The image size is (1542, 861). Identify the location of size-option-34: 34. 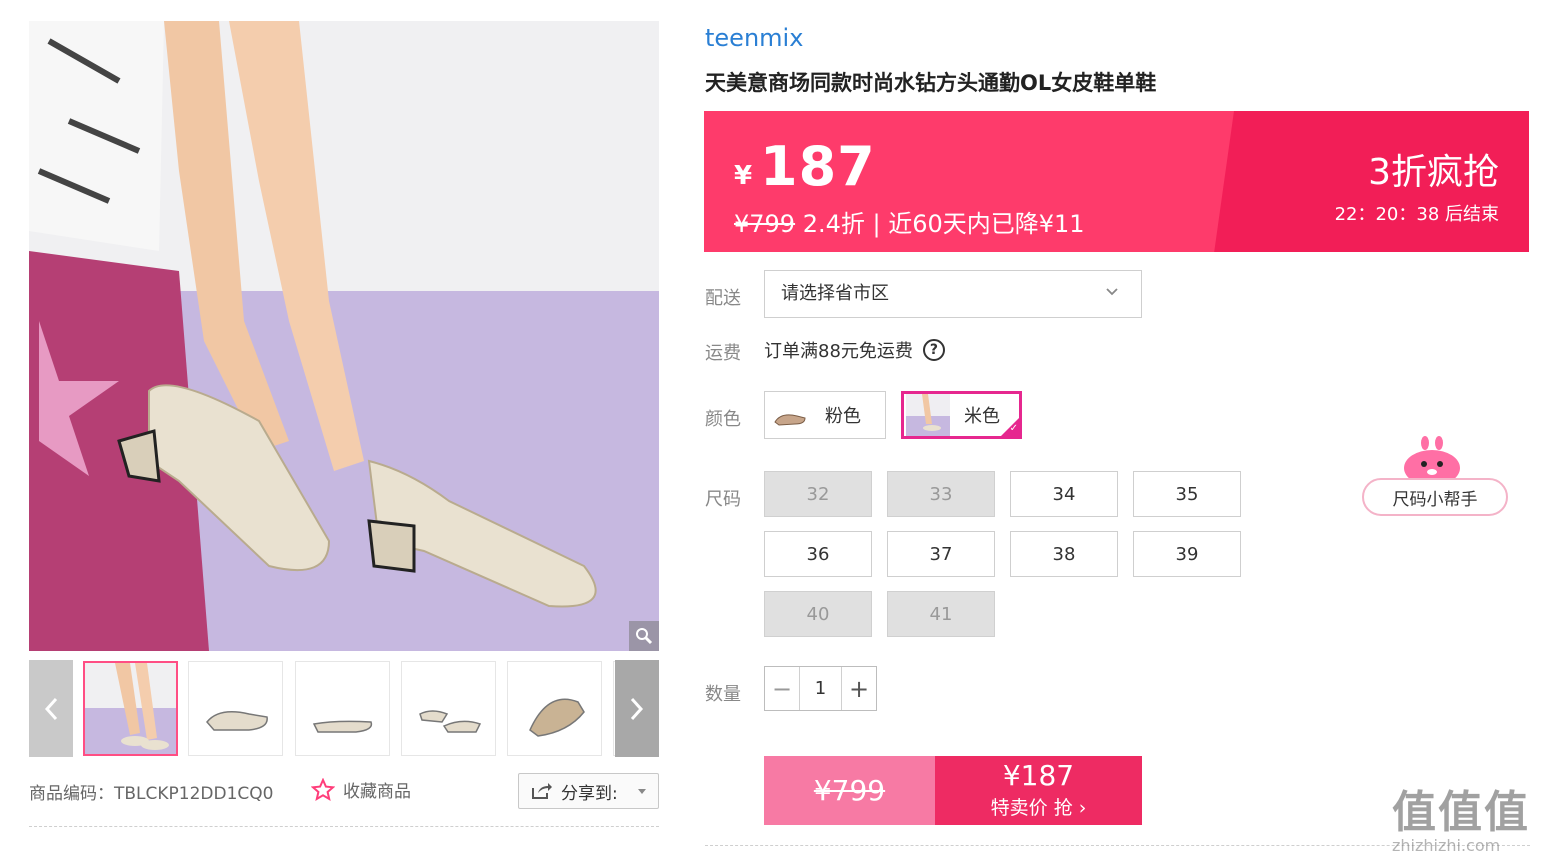
(1064, 494).